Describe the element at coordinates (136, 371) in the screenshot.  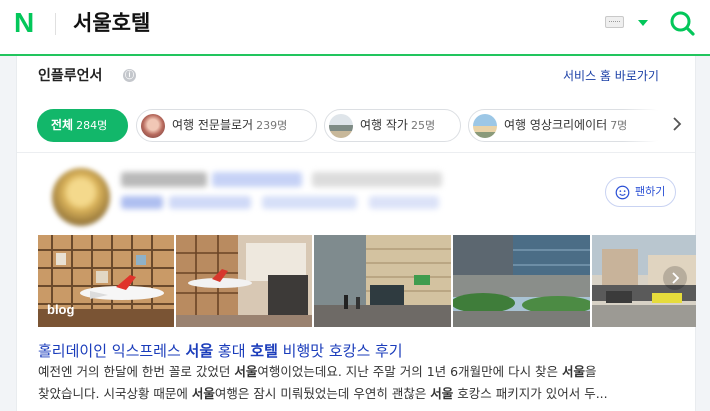
I see `snippet-text: 예전엔 거의 한달에 한번 꼴로 갔었던` at that location.